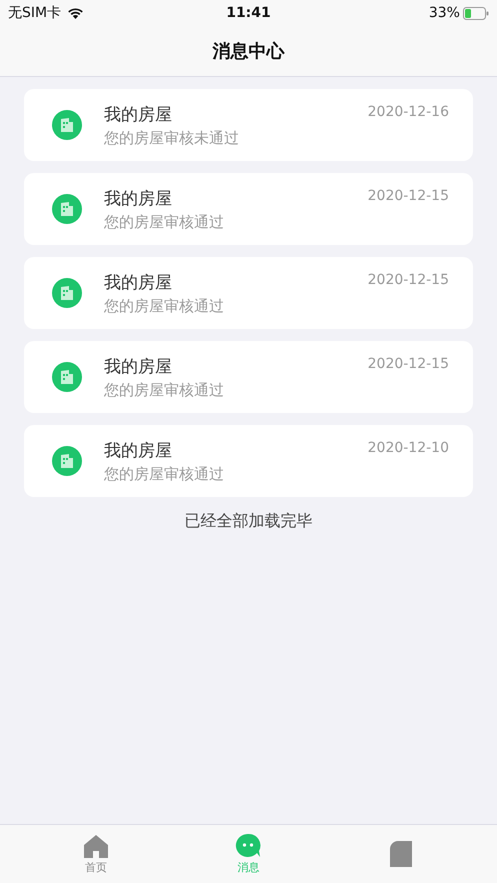  I want to click on message-date: 2020-12-16, so click(408, 112).